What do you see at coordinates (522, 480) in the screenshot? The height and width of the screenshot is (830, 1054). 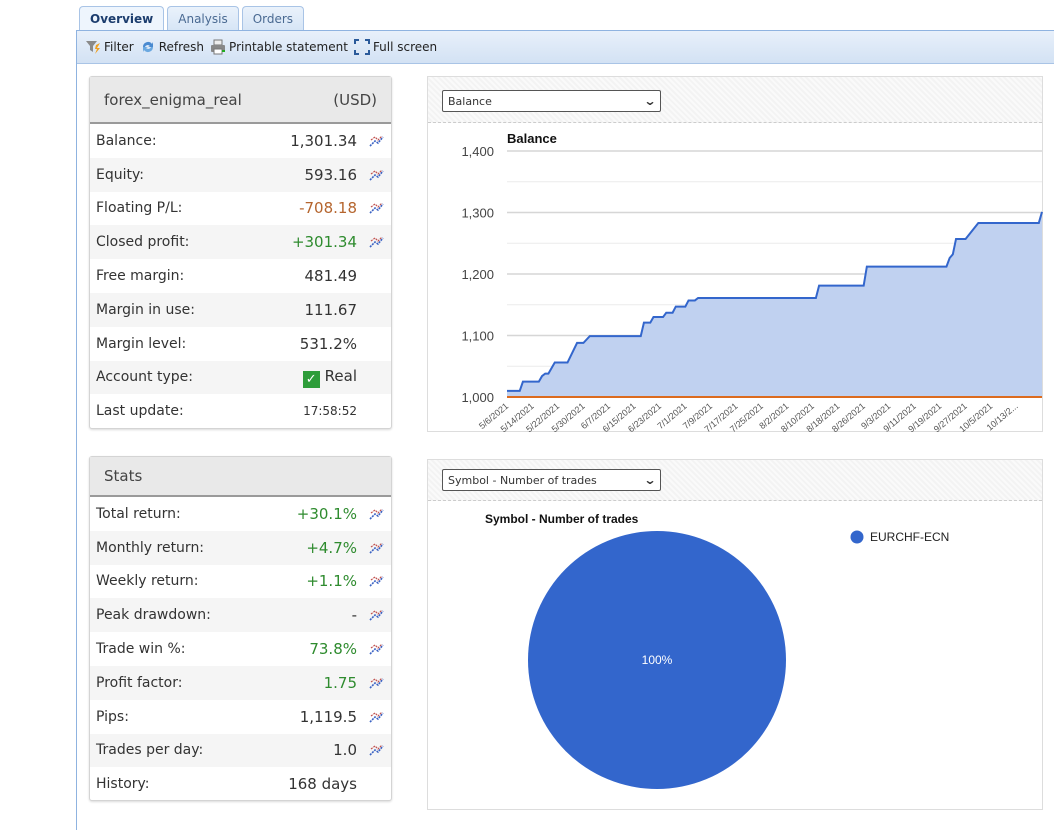 I see `pie-type-selected: Symbol - Number of trades` at bounding box center [522, 480].